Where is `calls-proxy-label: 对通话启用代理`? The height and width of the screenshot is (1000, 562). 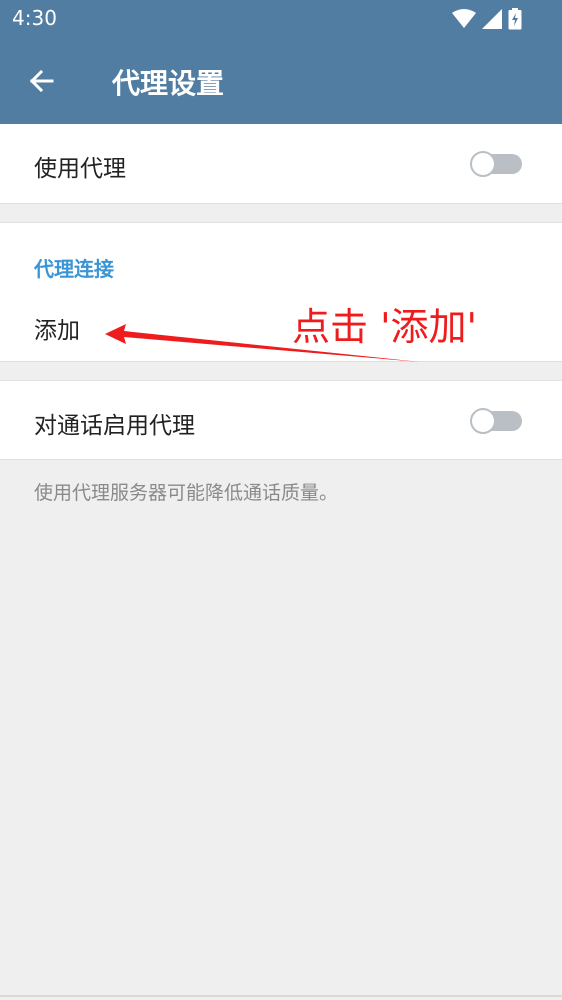 calls-proxy-label: 对通话启用代理 is located at coordinates (114, 426).